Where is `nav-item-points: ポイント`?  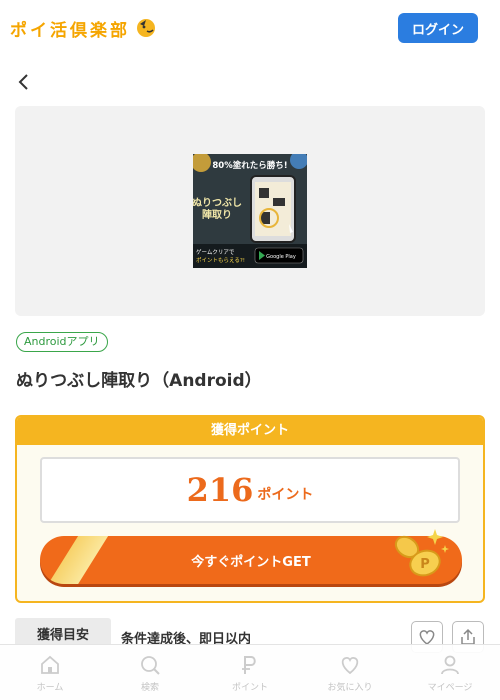
nav-item-points: ポイント is located at coordinates (250, 672).